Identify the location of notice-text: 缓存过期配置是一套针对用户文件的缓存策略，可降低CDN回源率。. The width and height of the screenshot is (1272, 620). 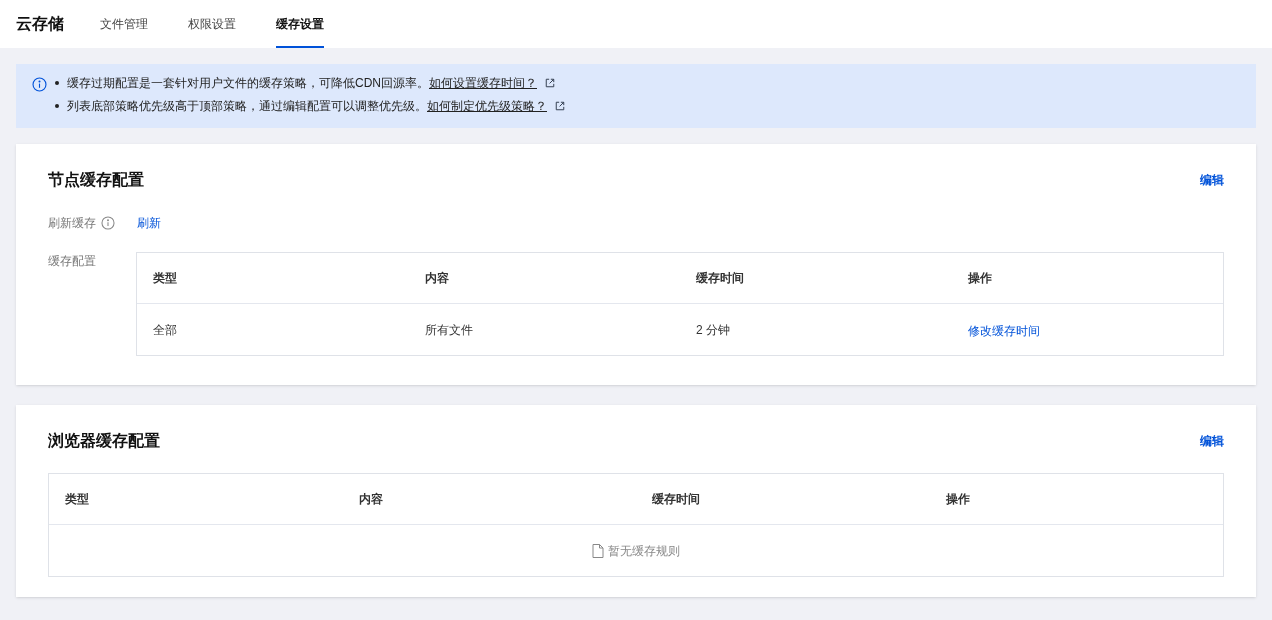
(248, 83).